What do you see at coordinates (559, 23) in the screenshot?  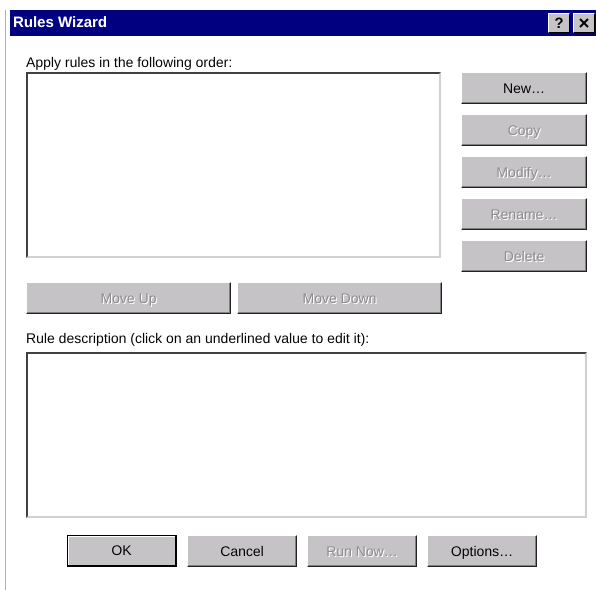 I see `help-button: ?` at bounding box center [559, 23].